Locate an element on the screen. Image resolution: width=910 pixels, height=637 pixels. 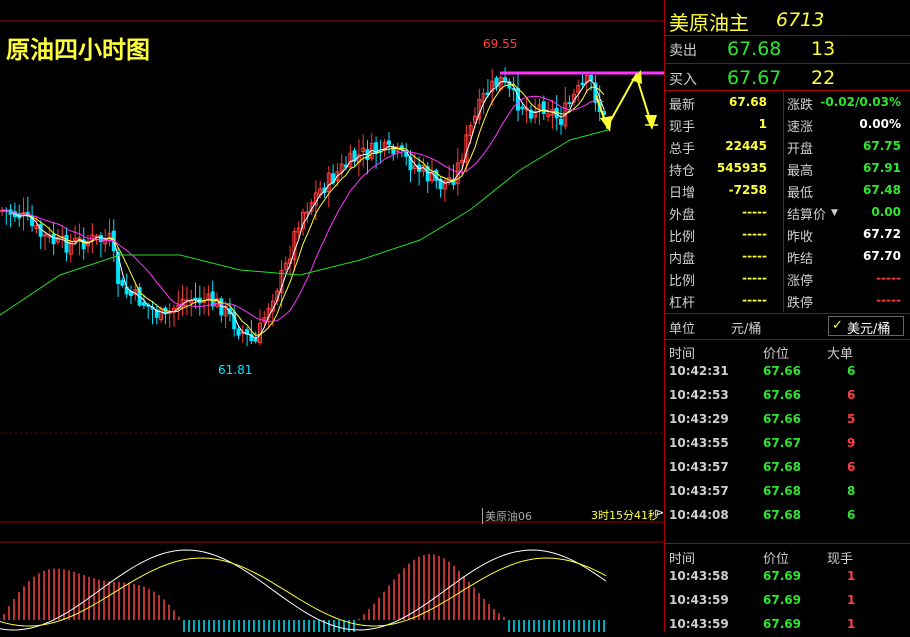
trade-row: 10:43:57 67.68 6 is located at coordinates (787, 468).